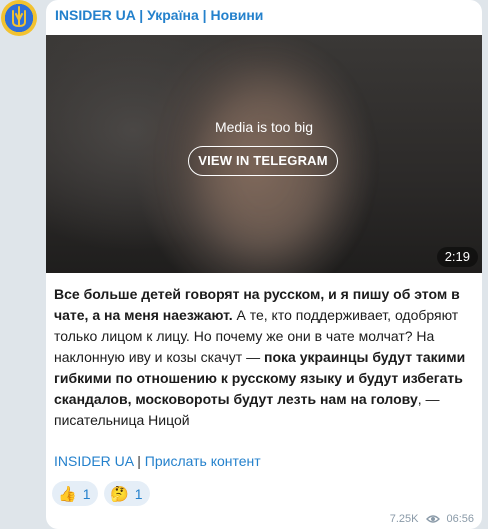 The image size is (488, 529). I want to click on footer-links: INSIDER UA | Прислать контент, so click(157, 461).